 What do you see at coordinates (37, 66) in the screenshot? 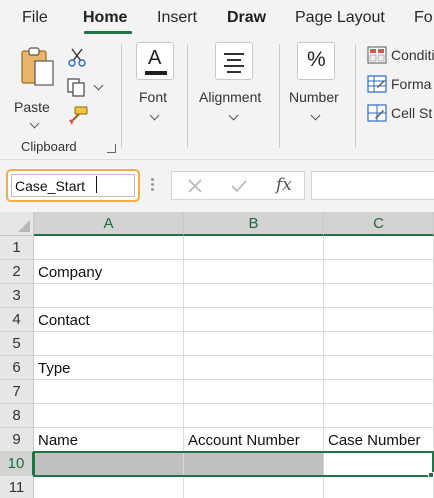
I see `paste-icon` at bounding box center [37, 66].